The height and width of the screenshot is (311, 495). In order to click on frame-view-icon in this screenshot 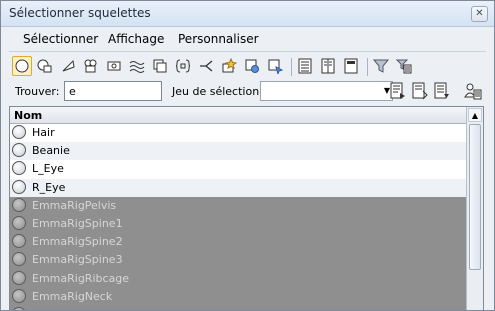, I will do `click(351, 66)`.